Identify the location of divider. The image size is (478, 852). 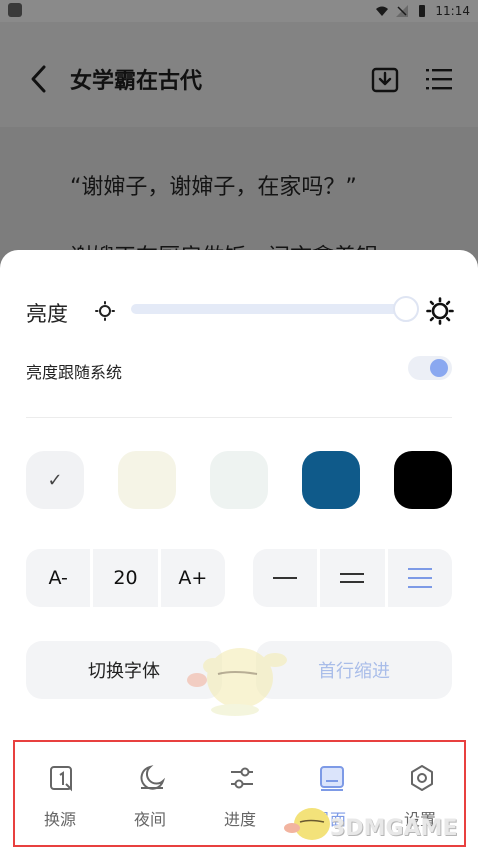
(239, 417).